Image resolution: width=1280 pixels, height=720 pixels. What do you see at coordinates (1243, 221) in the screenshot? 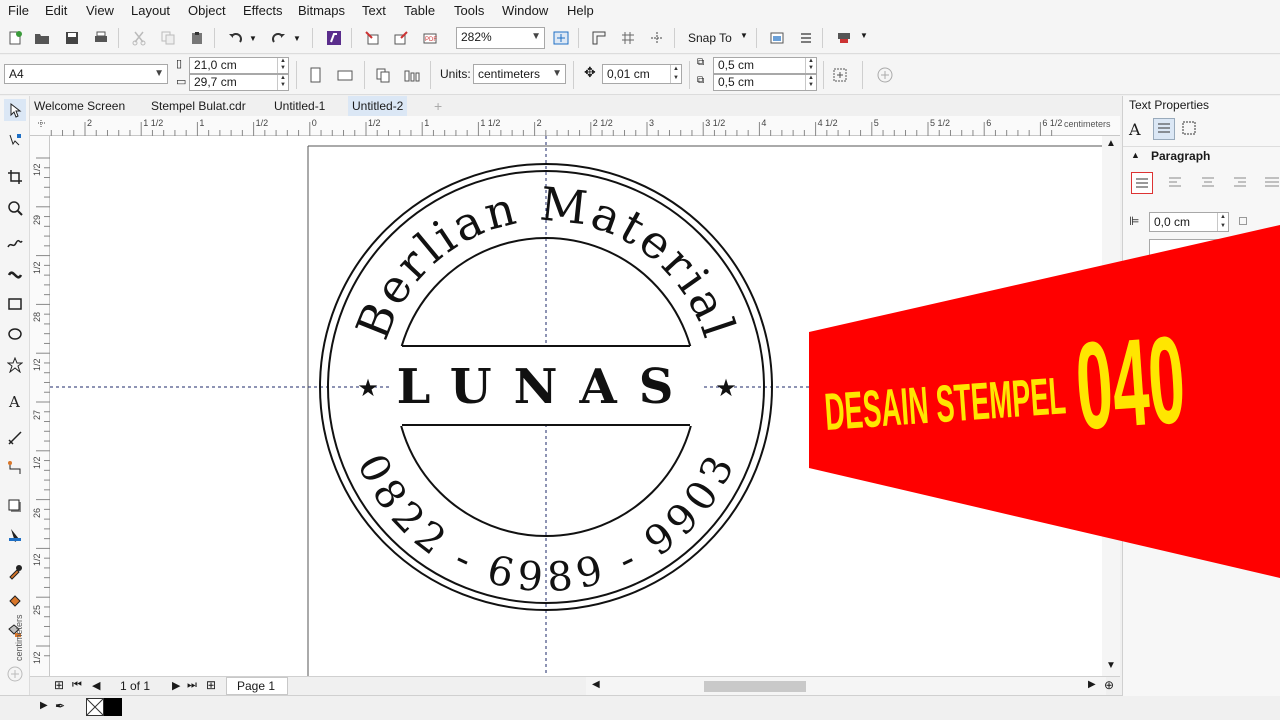
I see `indent-lock-checkbox` at bounding box center [1243, 221].